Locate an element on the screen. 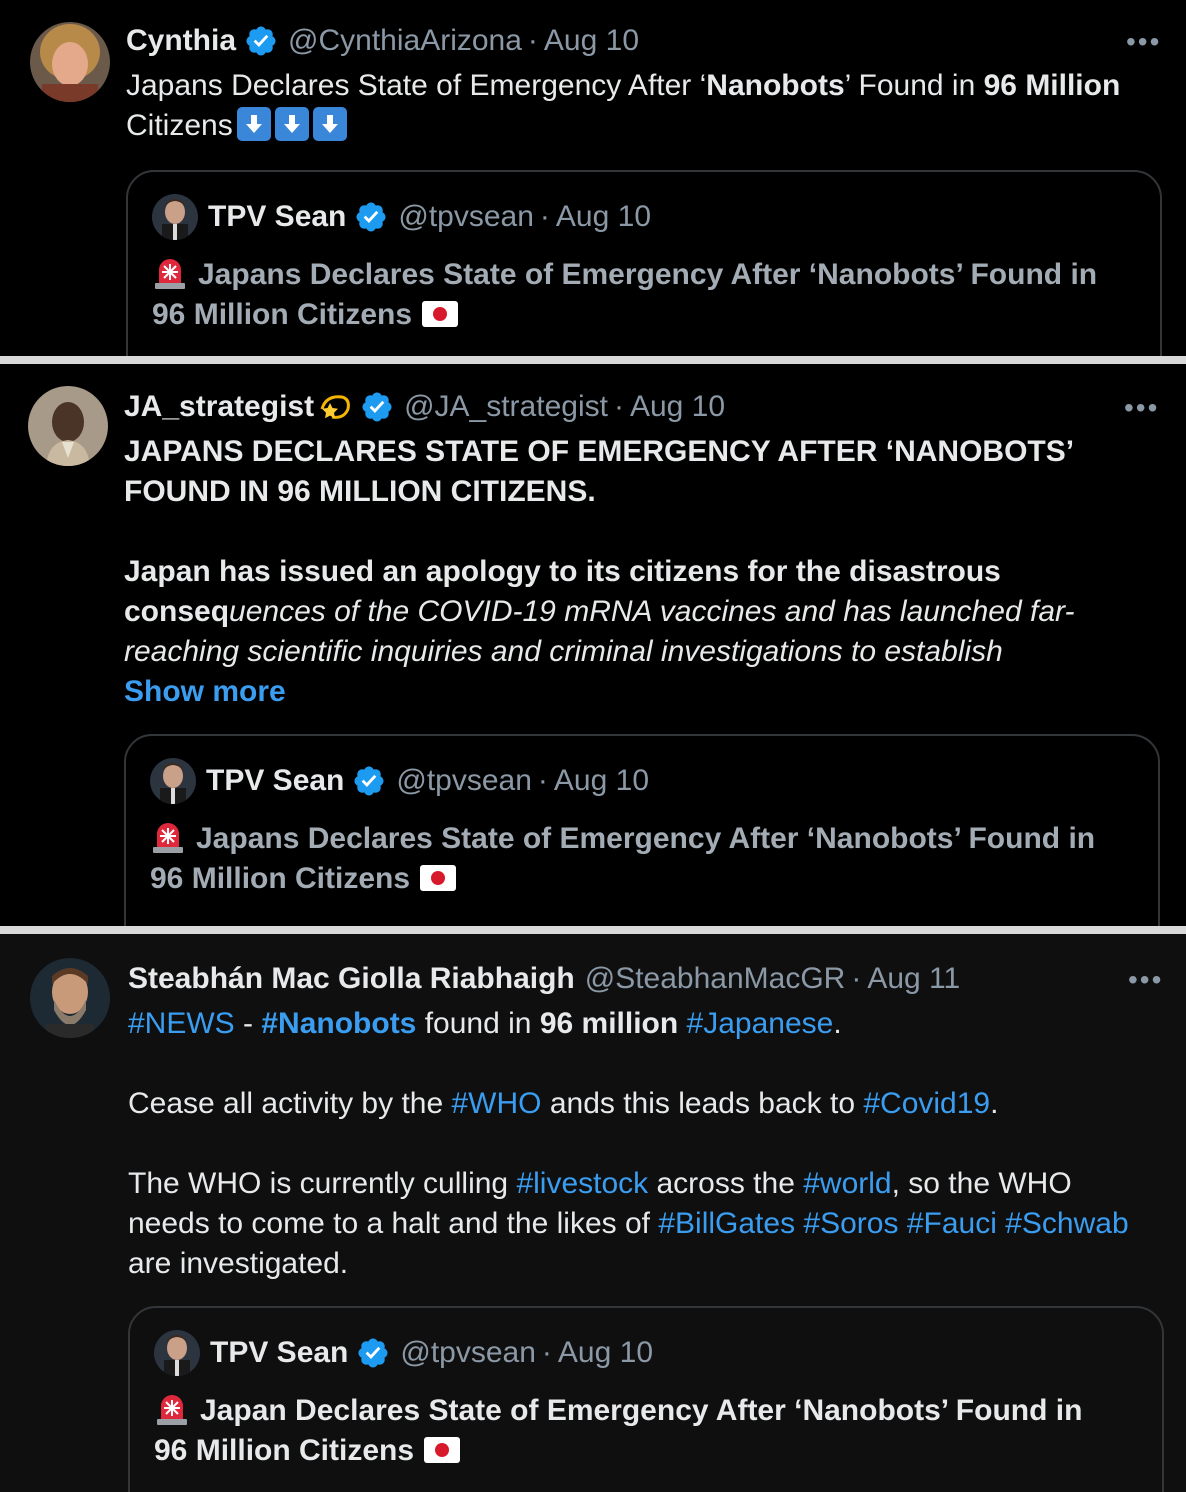 The image size is (1186, 1492). hashtag-link: #BillGates is located at coordinates (726, 1223).